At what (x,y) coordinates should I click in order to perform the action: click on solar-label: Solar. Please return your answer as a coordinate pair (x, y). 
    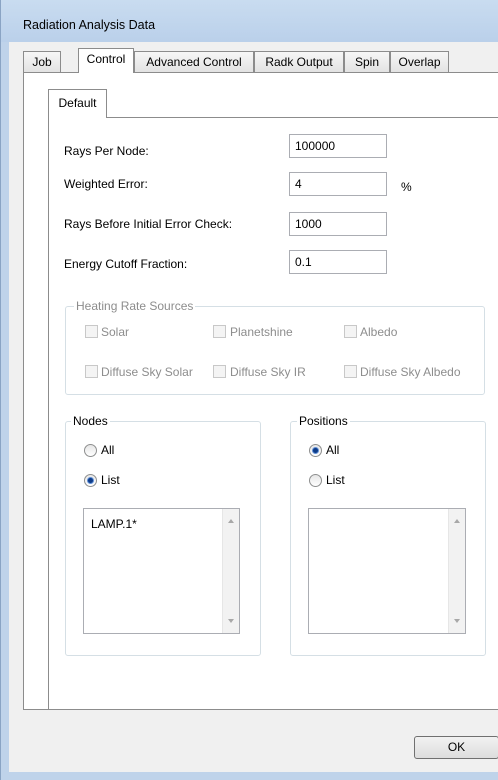
    Looking at the image, I should click on (115, 332).